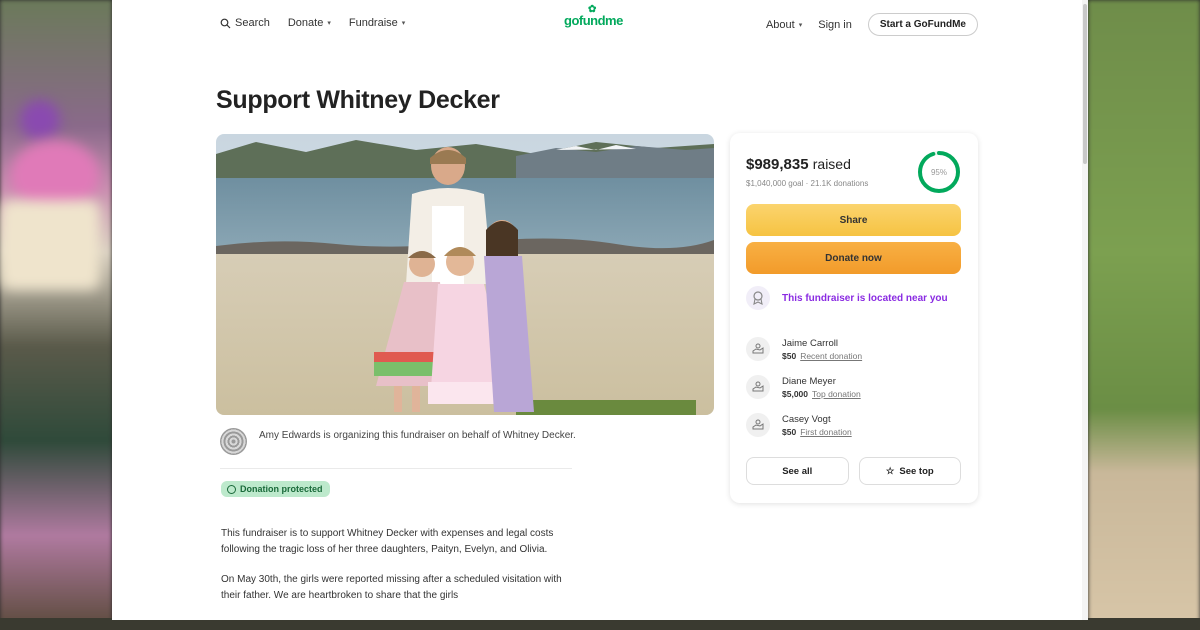  Describe the element at coordinates (593, 20) in the screenshot. I see `logo-text: gofundme` at that location.